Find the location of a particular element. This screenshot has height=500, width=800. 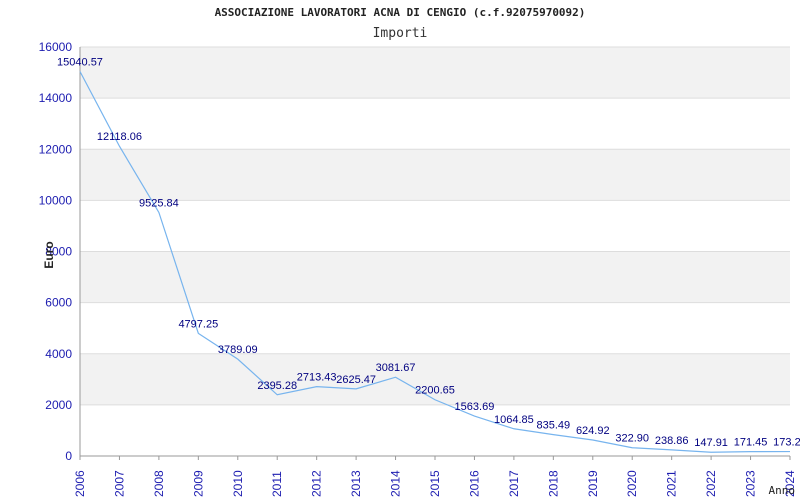

data-label: 4797.25 is located at coordinates (198, 324).